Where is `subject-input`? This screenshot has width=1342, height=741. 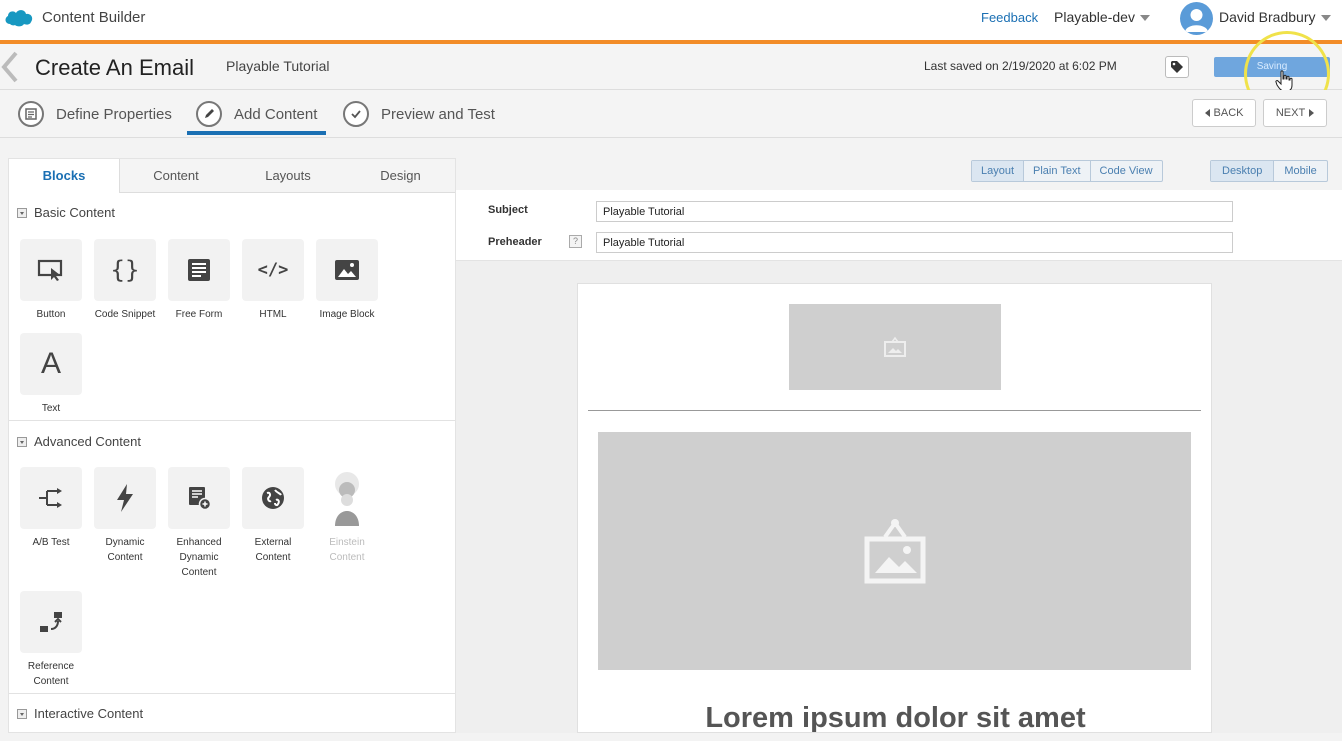
subject-input is located at coordinates (914, 211).